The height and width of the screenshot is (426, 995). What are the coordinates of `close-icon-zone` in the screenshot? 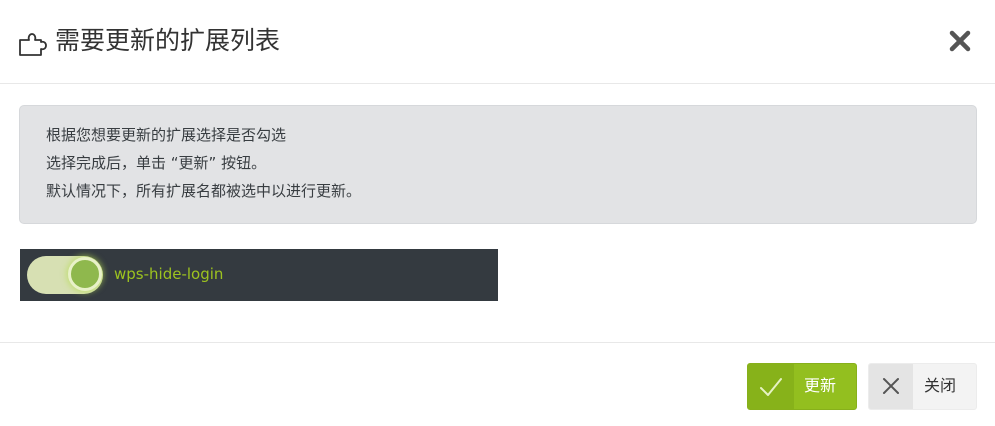 It's located at (891, 386).